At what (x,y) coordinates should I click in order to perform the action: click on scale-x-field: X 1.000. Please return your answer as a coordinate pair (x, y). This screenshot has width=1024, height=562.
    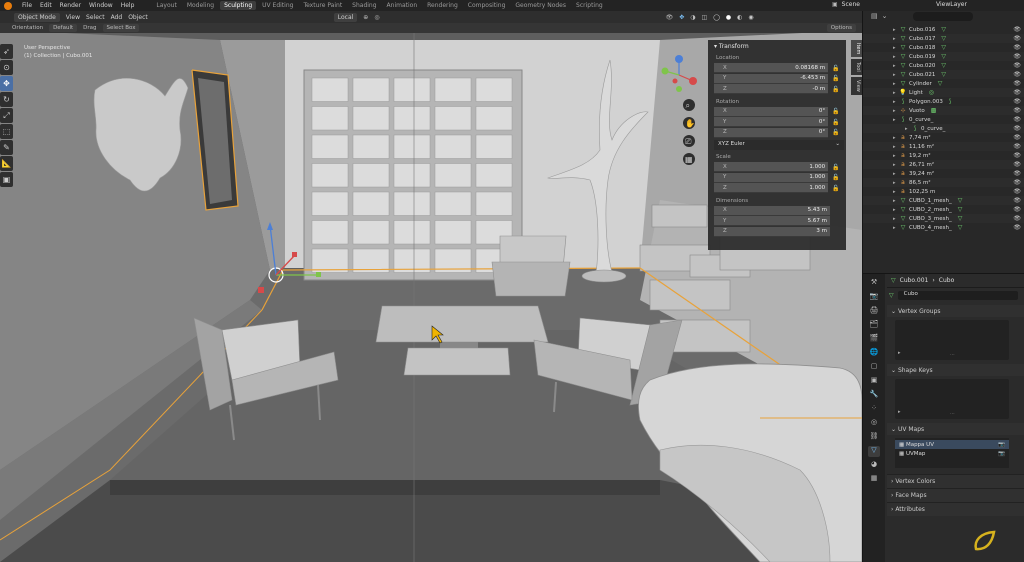
    Looking at the image, I should click on (771, 167).